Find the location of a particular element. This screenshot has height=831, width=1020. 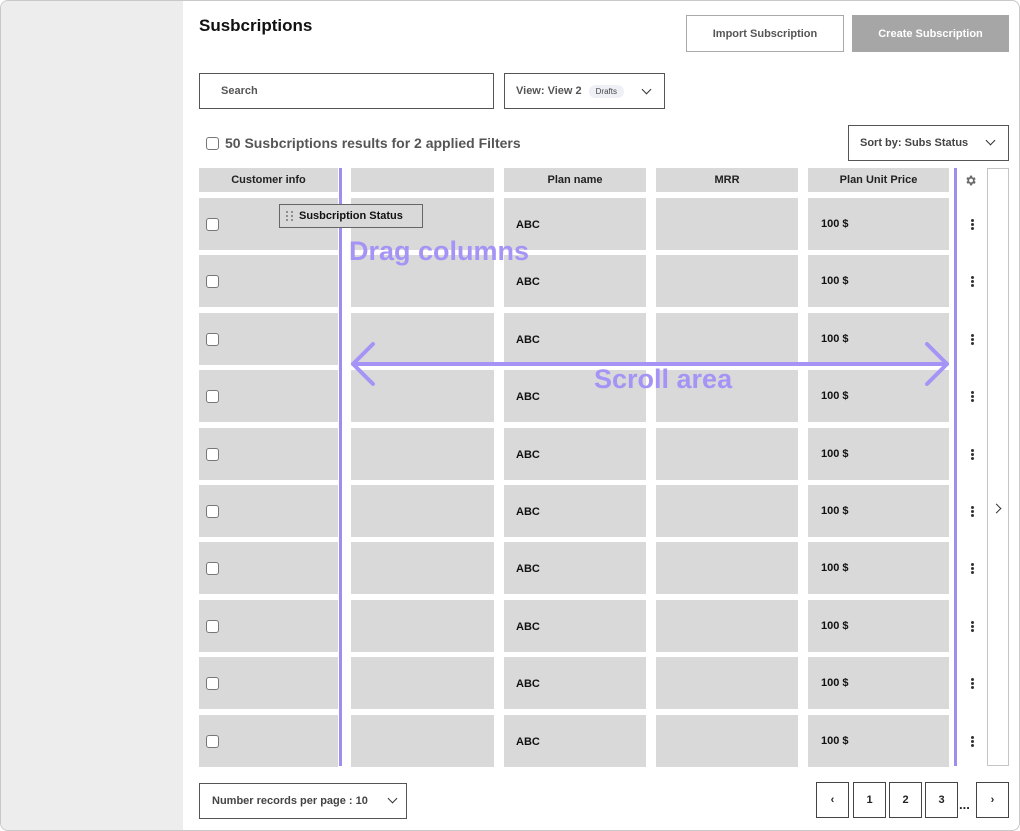

pagination-page-1: 1 is located at coordinates (869, 800).